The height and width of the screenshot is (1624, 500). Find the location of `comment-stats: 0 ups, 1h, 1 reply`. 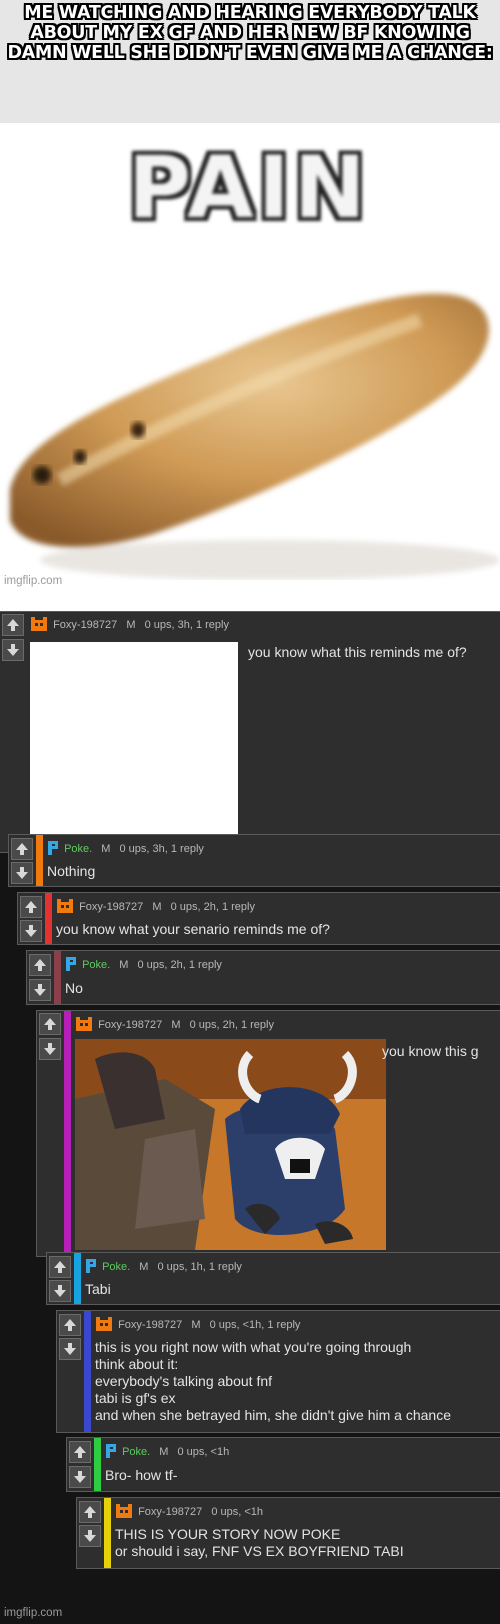

comment-stats: 0 ups, 1h, 1 reply is located at coordinates (199, 1267).